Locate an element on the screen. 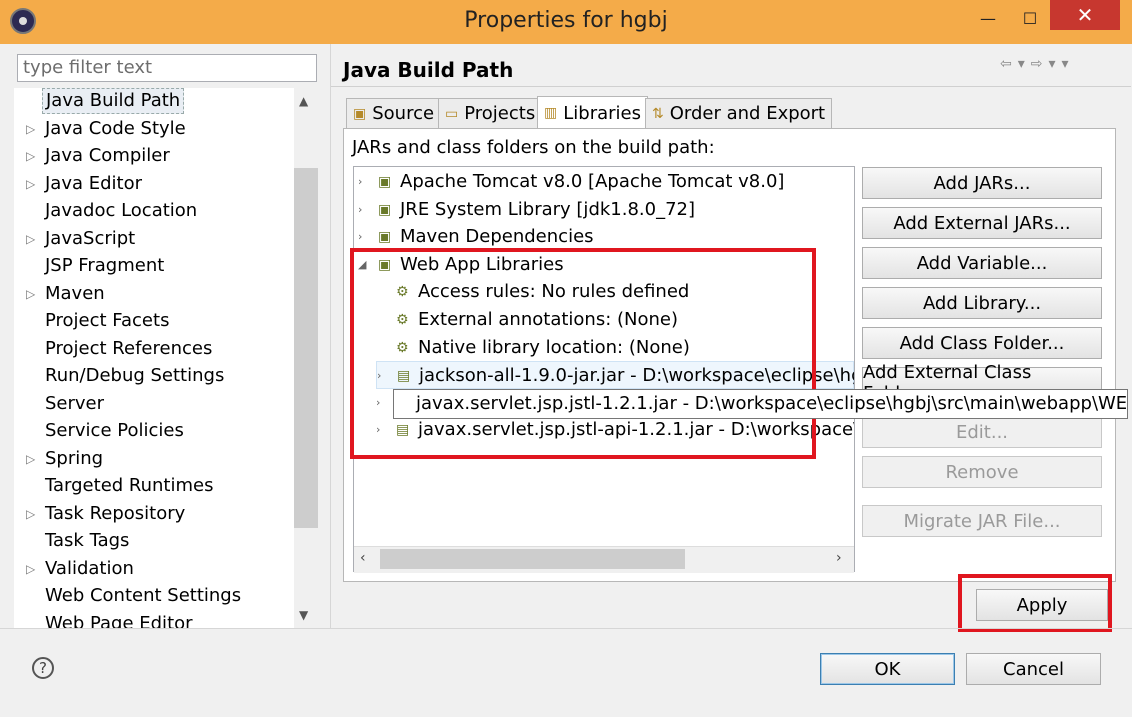 Image resolution: width=1132 pixels, height=717 pixels. page-navigation: ⇦▾⇨▾▾ is located at coordinates (1037, 64).